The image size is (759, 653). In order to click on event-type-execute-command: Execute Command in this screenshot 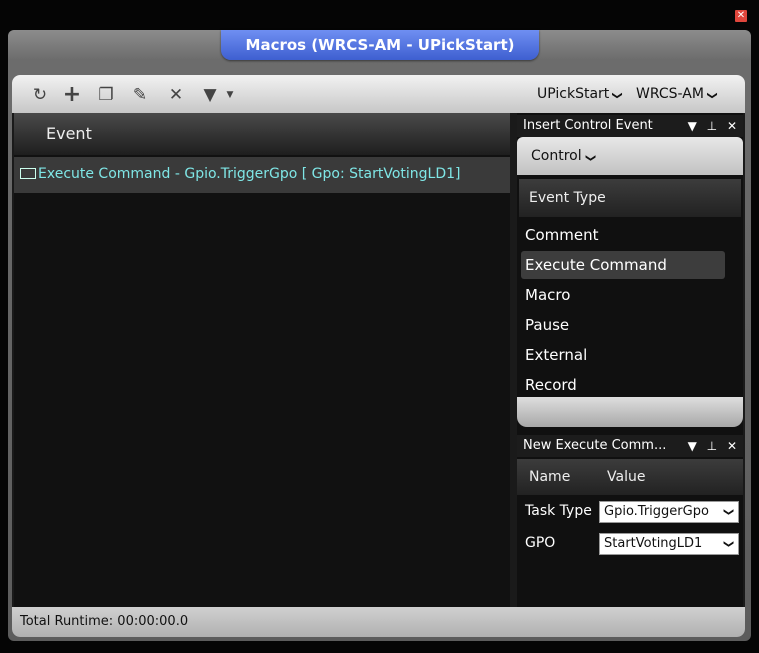, I will do `click(623, 265)`.